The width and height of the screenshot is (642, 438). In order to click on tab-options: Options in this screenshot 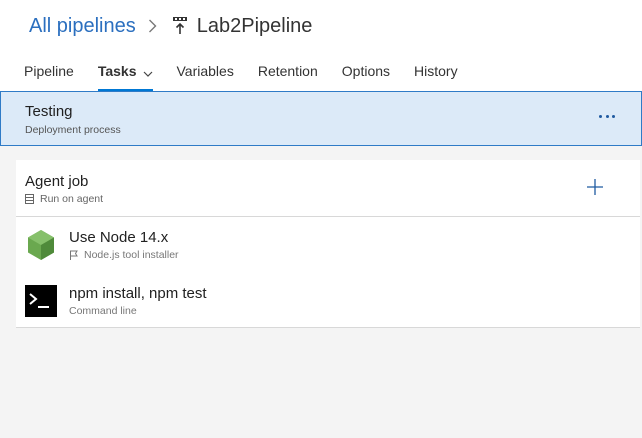, I will do `click(366, 76)`.